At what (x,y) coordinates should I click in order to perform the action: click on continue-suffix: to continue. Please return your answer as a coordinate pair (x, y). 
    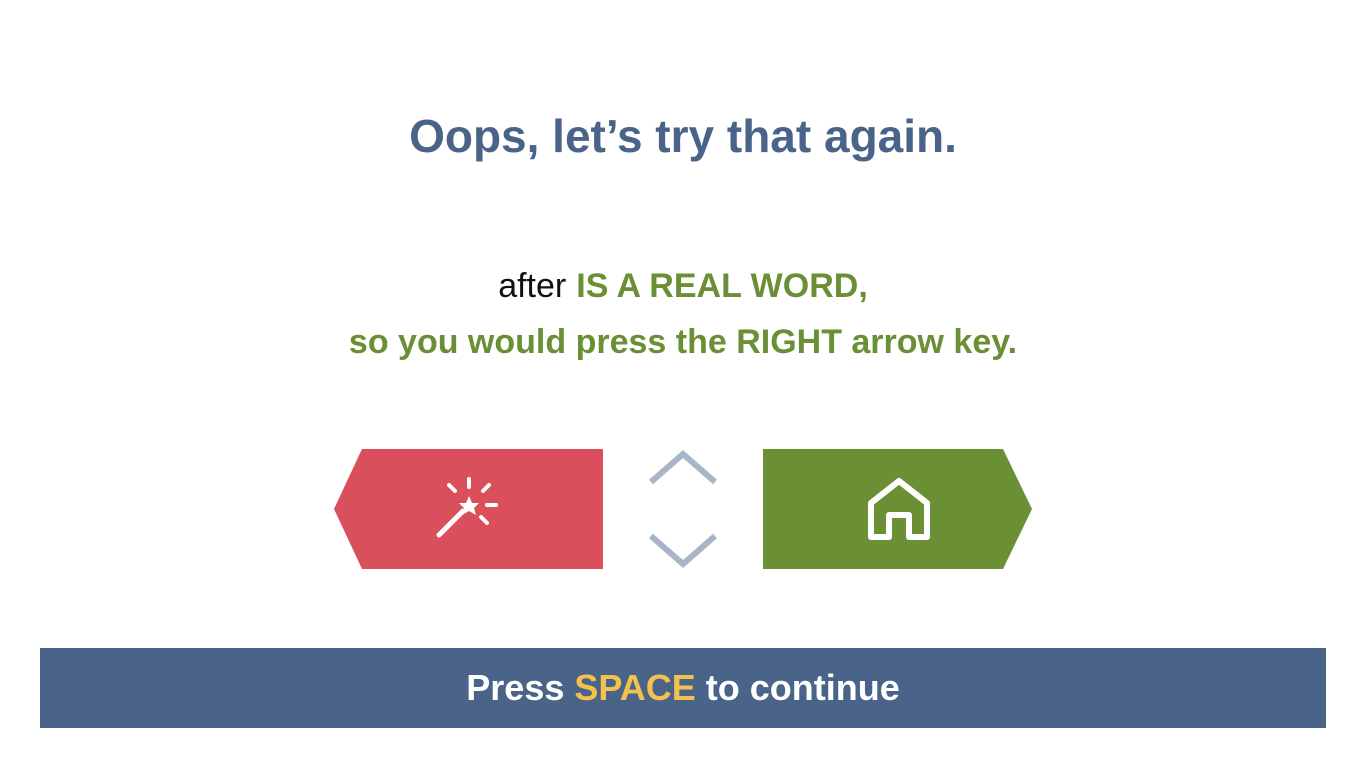
    Looking at the image, I should click on (797, 687).